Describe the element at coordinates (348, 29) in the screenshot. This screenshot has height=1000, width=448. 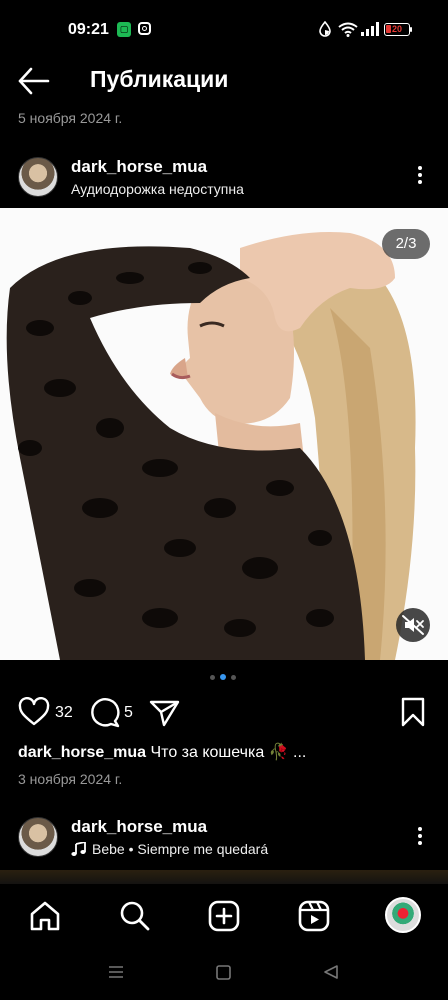
I see `wifi-icon` at that location.